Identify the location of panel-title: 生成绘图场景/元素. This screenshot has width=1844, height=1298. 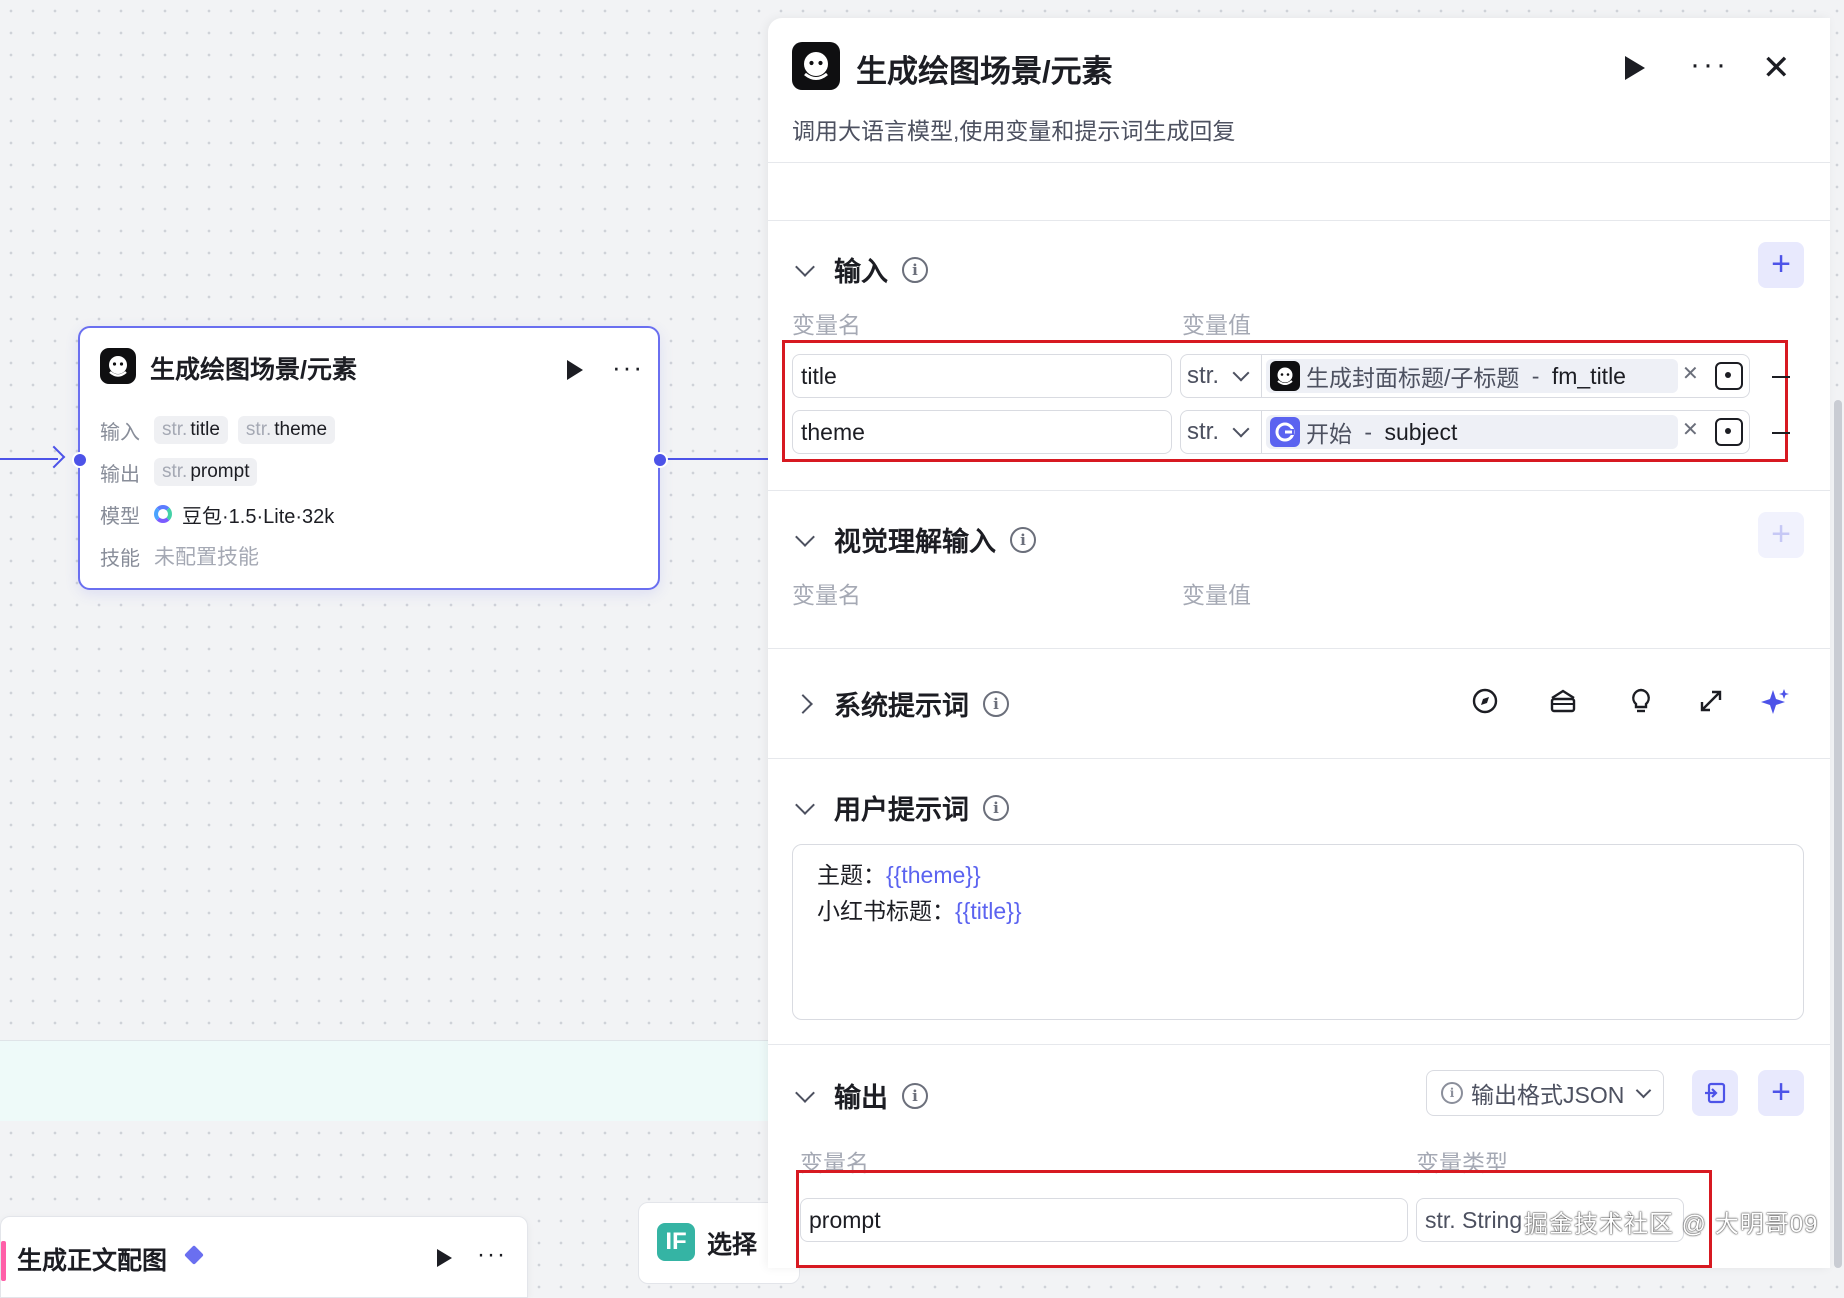
(984, 68).